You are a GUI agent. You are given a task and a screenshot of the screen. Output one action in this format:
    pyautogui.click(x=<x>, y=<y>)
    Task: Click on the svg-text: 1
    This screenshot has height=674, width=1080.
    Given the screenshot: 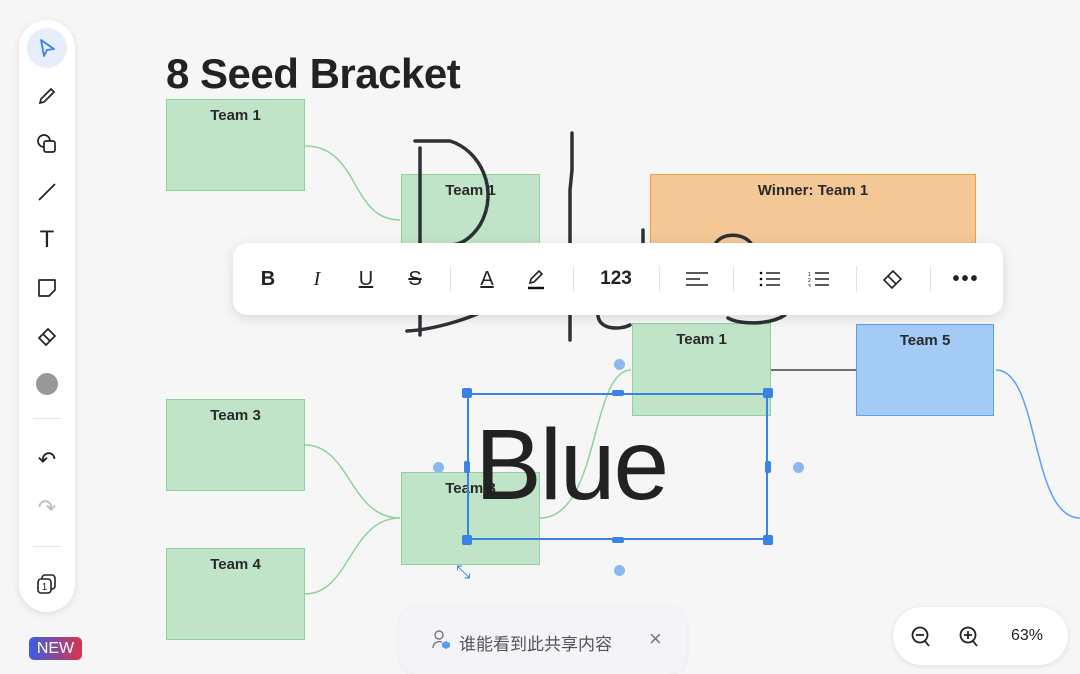 What is the action you would take?
    pyautogui.click(x=45, y=587)
    